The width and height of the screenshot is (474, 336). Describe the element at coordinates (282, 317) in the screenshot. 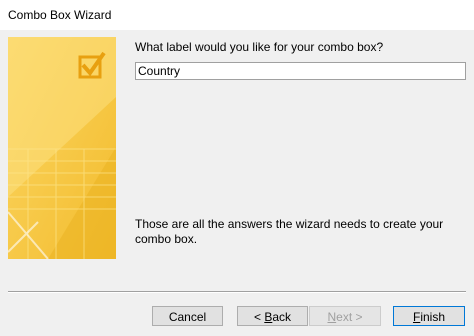

I see `back-button-suffix: ack` at that location.